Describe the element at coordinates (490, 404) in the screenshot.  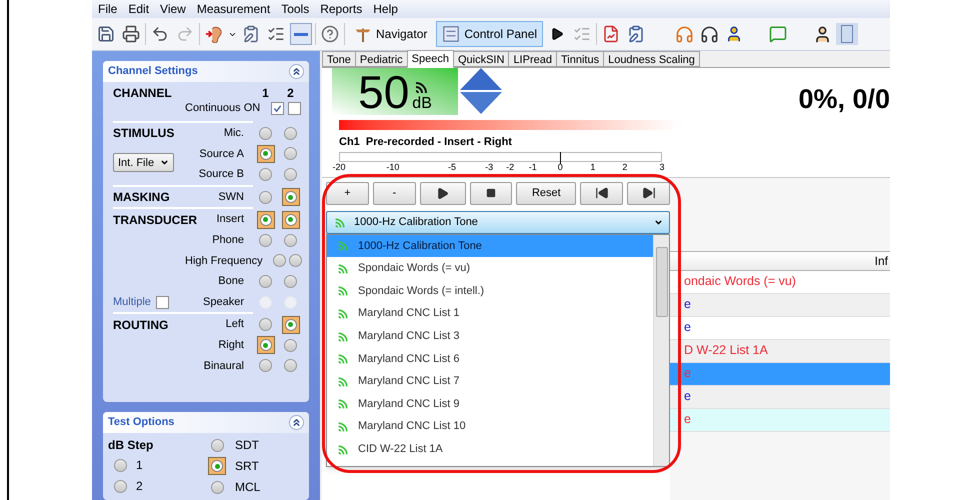
I see `dropdown-option: Maryland CNC List 9` at that location.